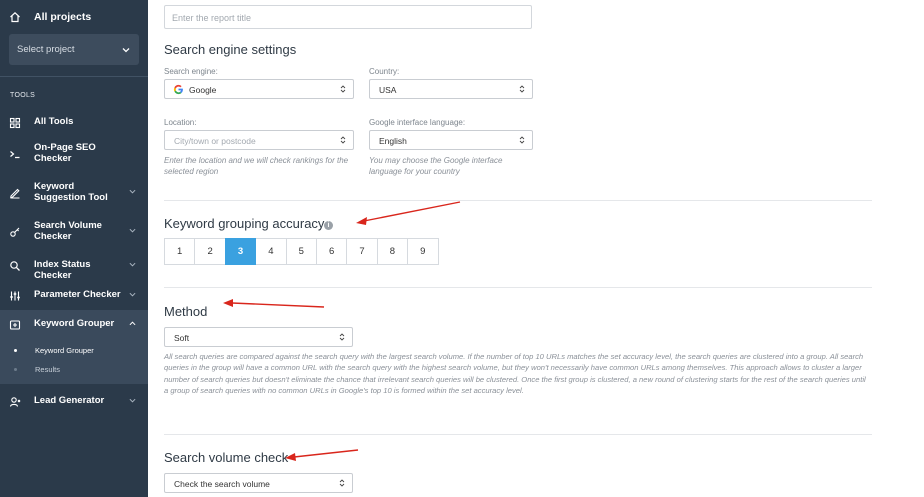 This screenshot has width=924, height=497. Describe the element at coordinates (328, 225) in the screenshot. I see `info-icon: i` at that location.